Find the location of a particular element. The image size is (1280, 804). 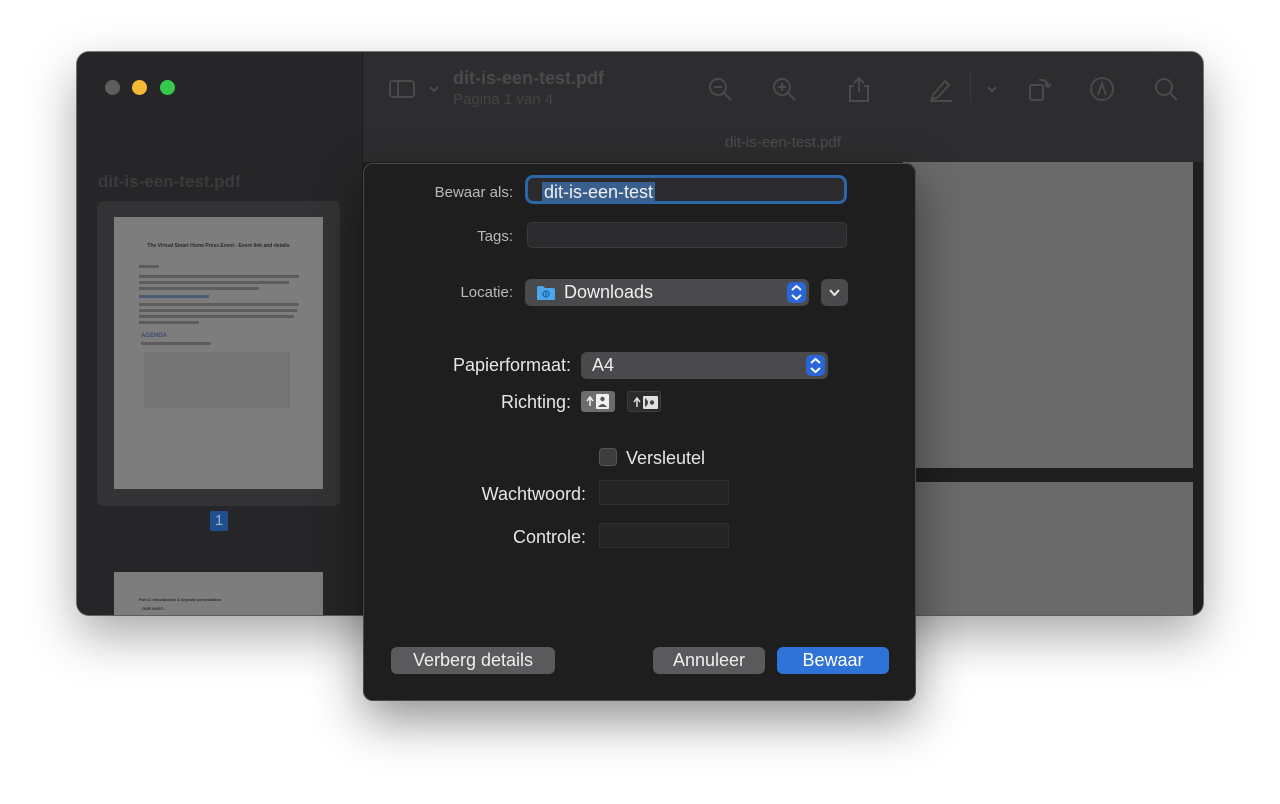

location-label: Locatie: is located at coordinates (486, 292).